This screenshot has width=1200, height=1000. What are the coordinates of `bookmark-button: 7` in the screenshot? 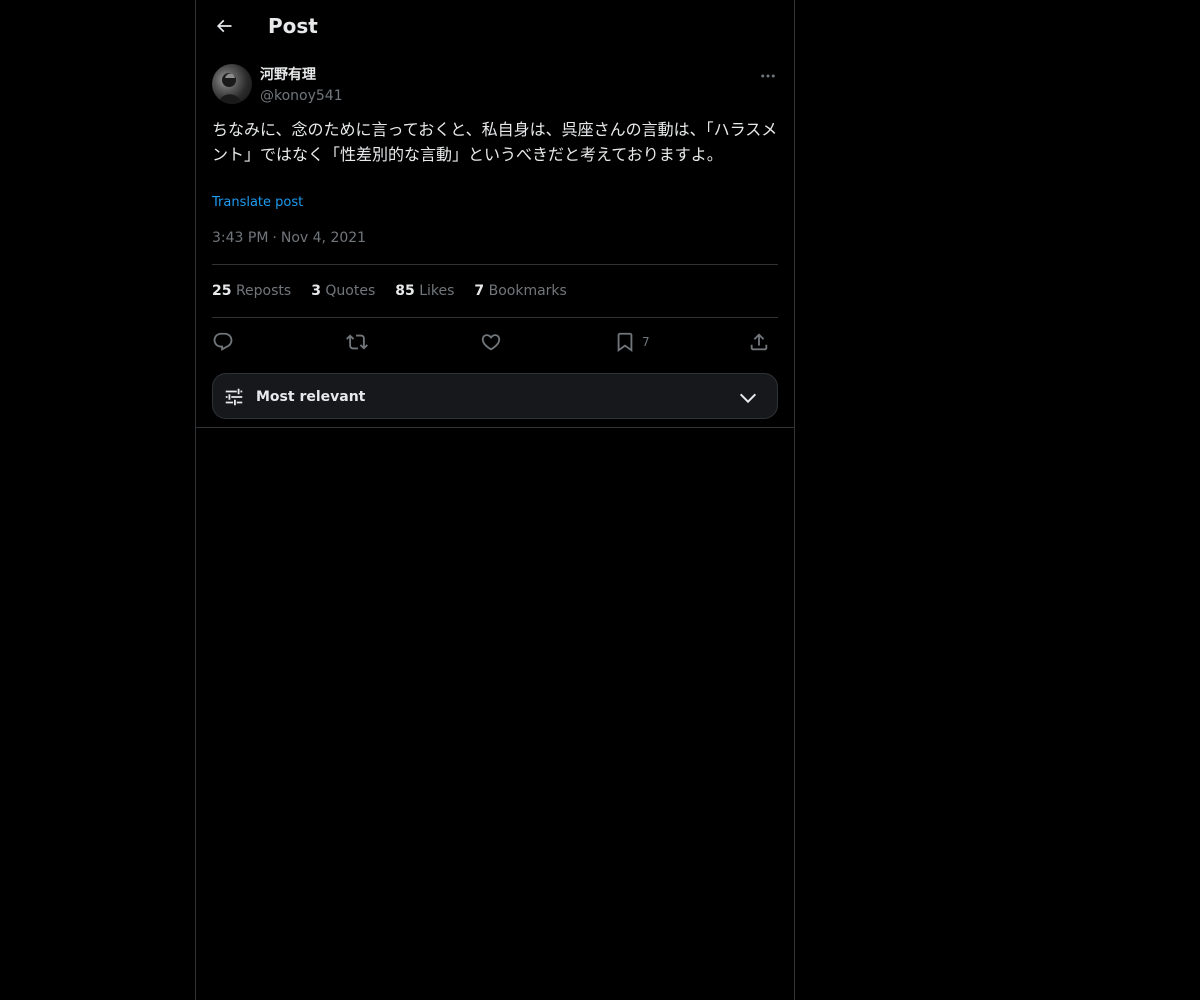 It's located at (632, 342).